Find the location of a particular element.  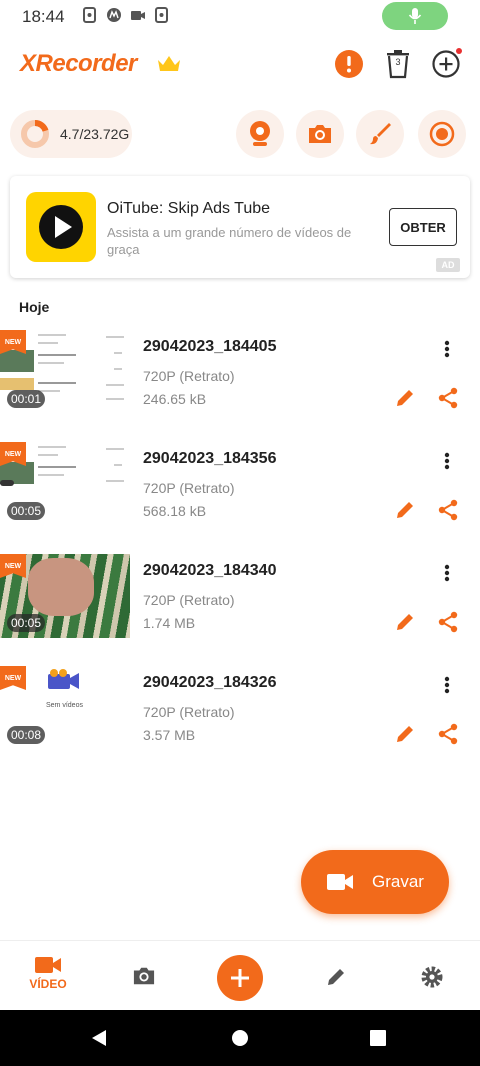

nav-settings-tab is located at coordinates (432, 977).